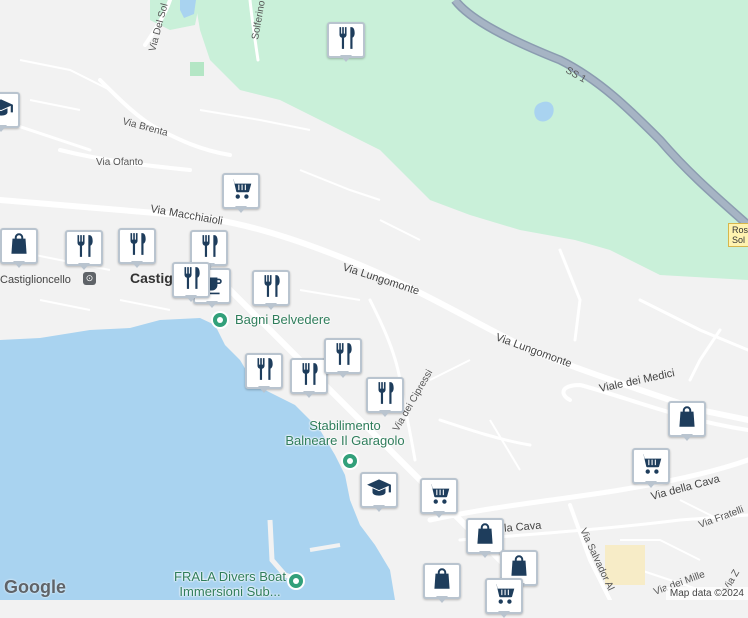  I want to click on label-castiglioncello-station: Castiglioncello, so click(35, 280).